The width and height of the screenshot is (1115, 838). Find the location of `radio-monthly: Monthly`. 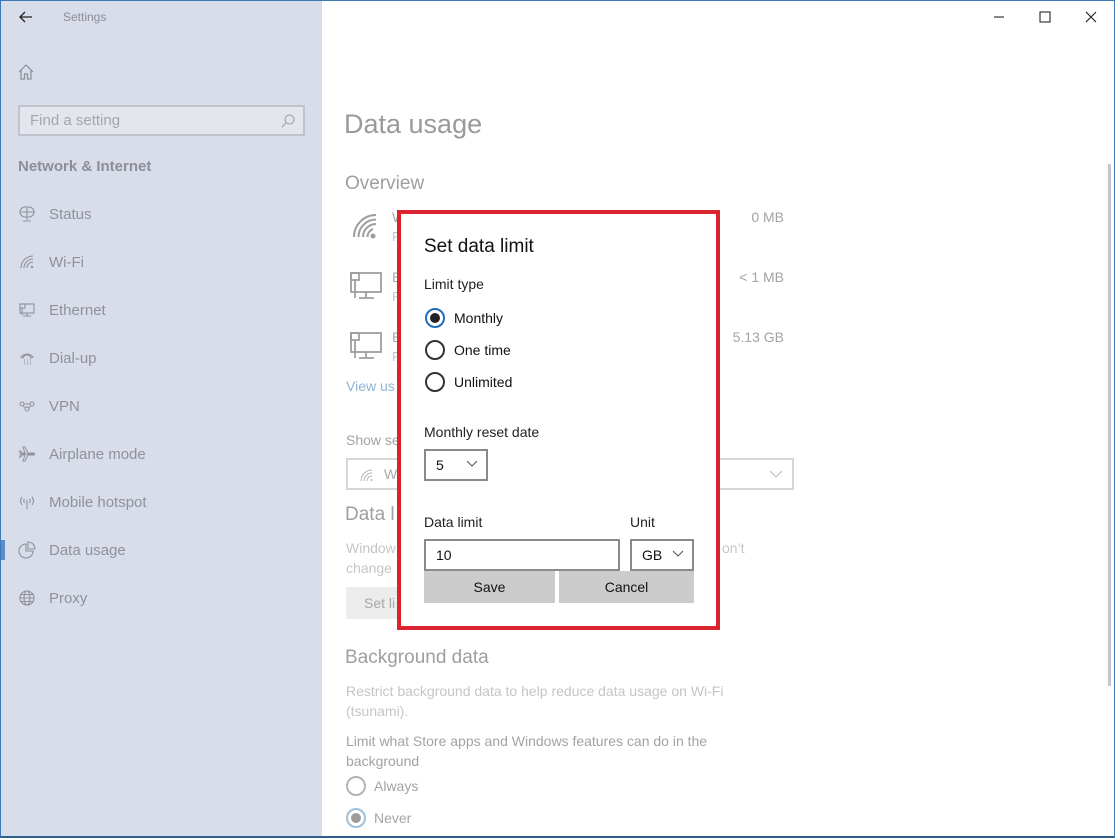

radio-monthly: Monthly is located at coordinates (464, 318).